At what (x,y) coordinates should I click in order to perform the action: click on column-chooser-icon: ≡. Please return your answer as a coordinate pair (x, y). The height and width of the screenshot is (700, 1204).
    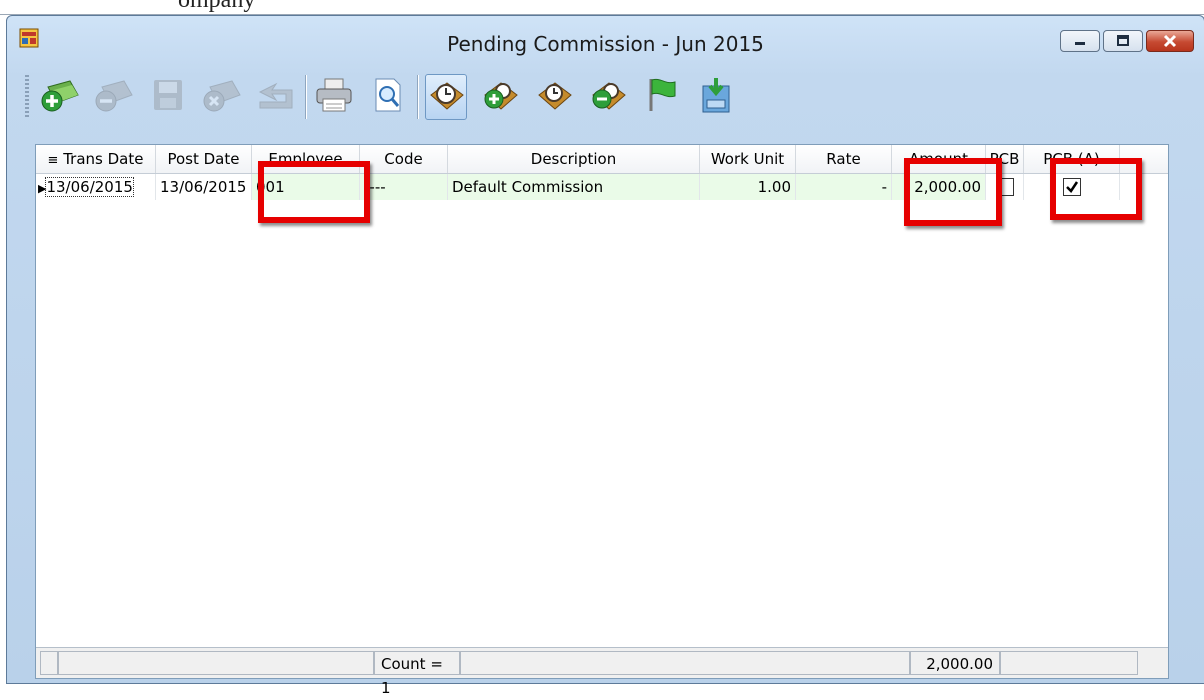
    Looking at the image, I should click on (53, 160).